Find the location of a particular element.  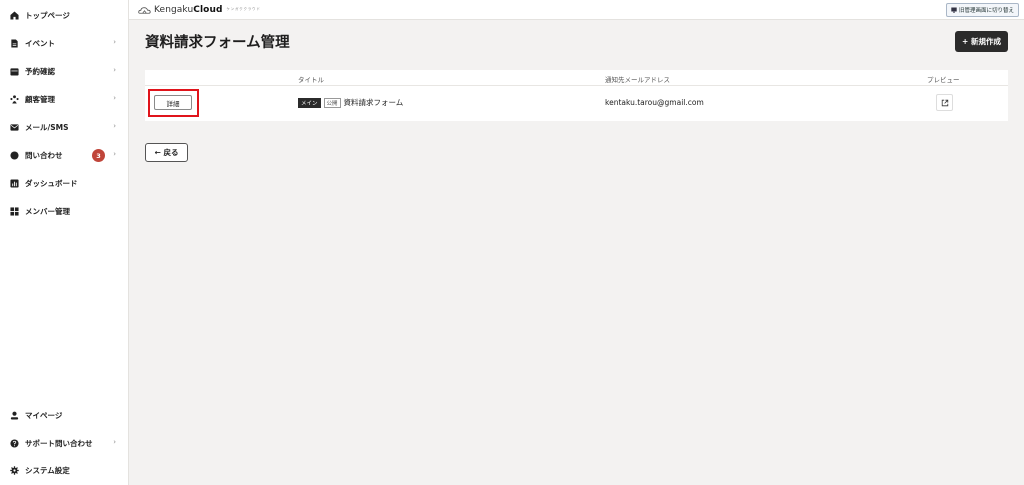

users-icon is located at coordinates (14, 99).